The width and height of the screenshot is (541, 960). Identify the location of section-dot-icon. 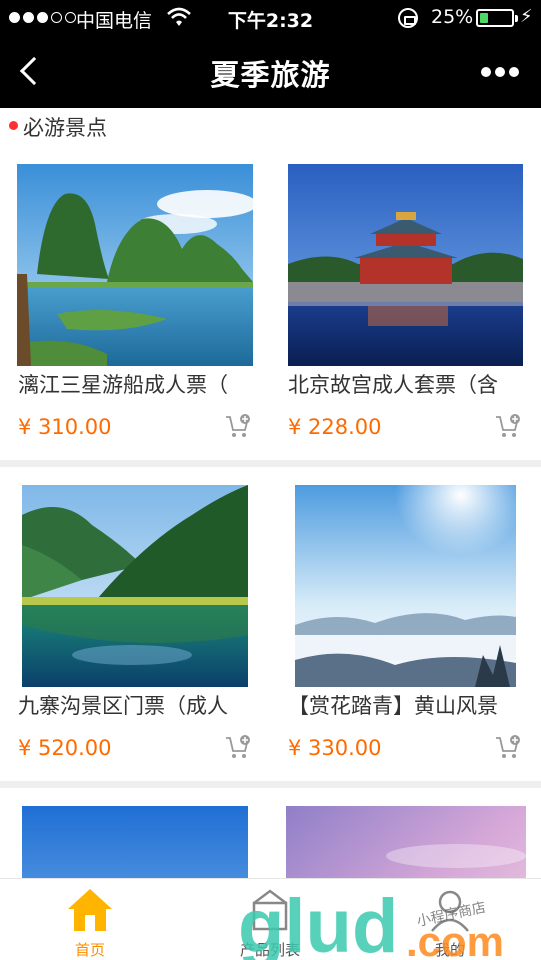
(13, 125).